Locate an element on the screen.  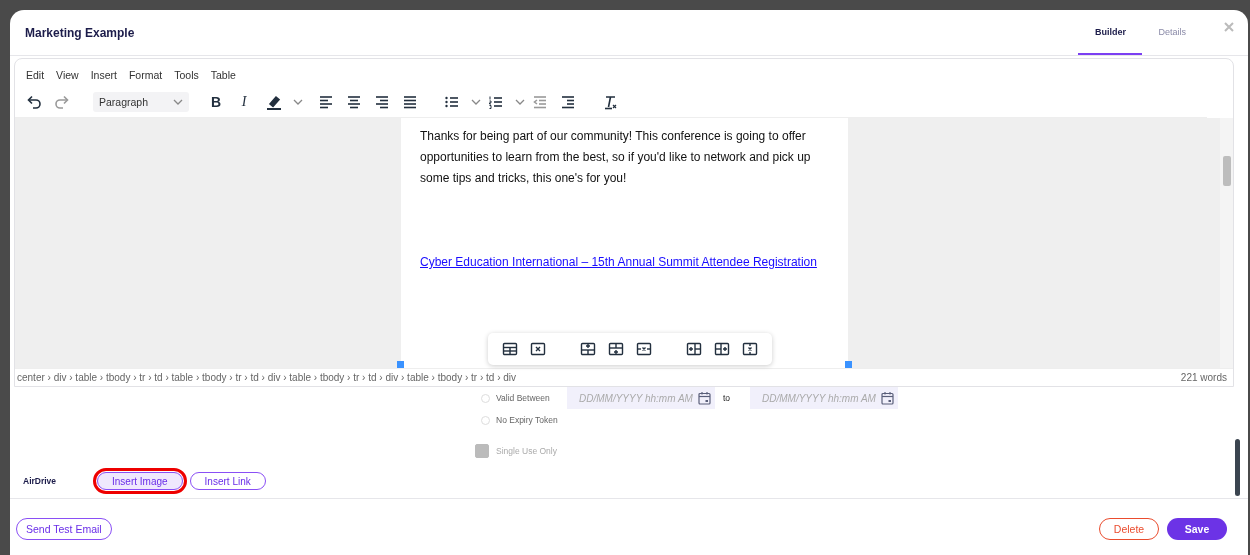
element-path: center › div › table › tbody › tr › td › table › tbody › tr › td › div › table › tbody › tr › td › div › table › tbody › tr › td › div is located at coordinates (267, 377).